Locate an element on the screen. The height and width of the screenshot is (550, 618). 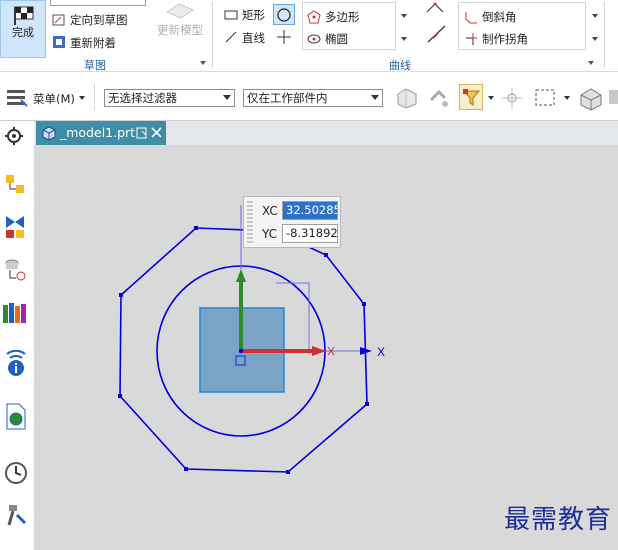
history-clock-icon is located at coordinates (16, 473).